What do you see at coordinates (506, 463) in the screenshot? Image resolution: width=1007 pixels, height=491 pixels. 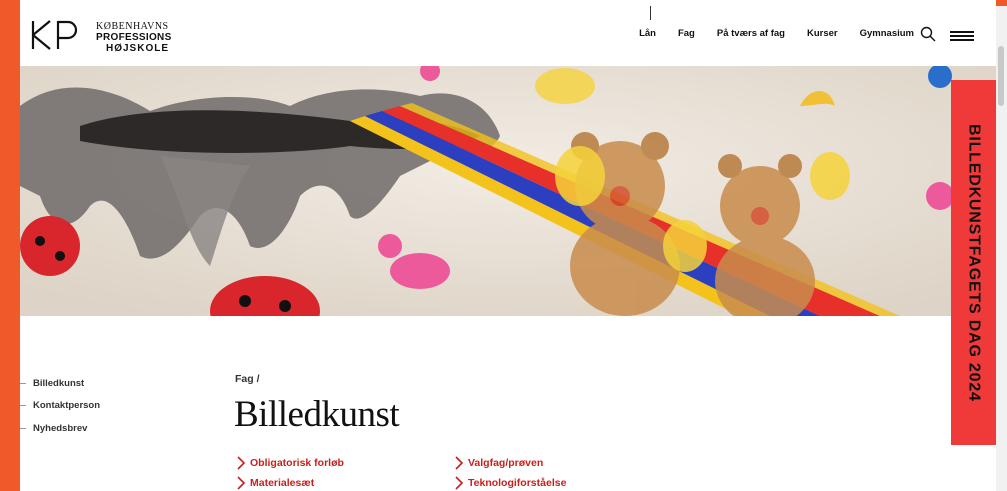 I see `link-label: Valgfag/prøven` at bounding box center [506, 463].